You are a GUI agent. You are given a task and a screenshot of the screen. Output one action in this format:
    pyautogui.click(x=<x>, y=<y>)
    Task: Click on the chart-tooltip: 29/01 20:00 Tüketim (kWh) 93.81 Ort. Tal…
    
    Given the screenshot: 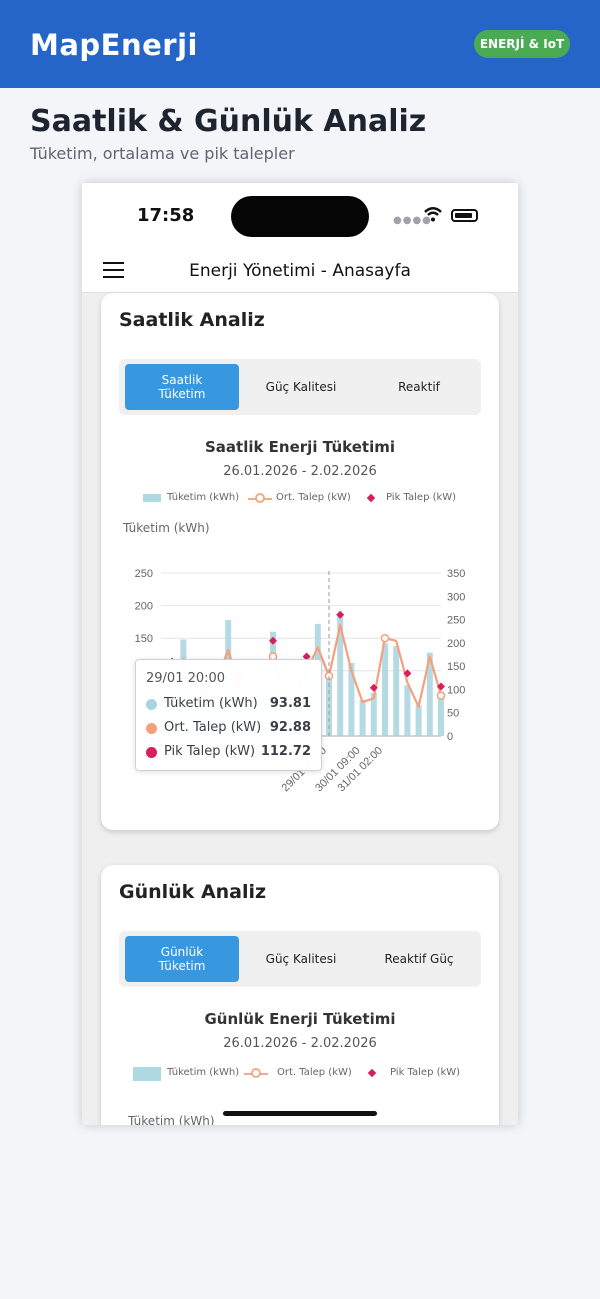 What is the action you would take?
    pyautogui.click(x=228, y=715)
    